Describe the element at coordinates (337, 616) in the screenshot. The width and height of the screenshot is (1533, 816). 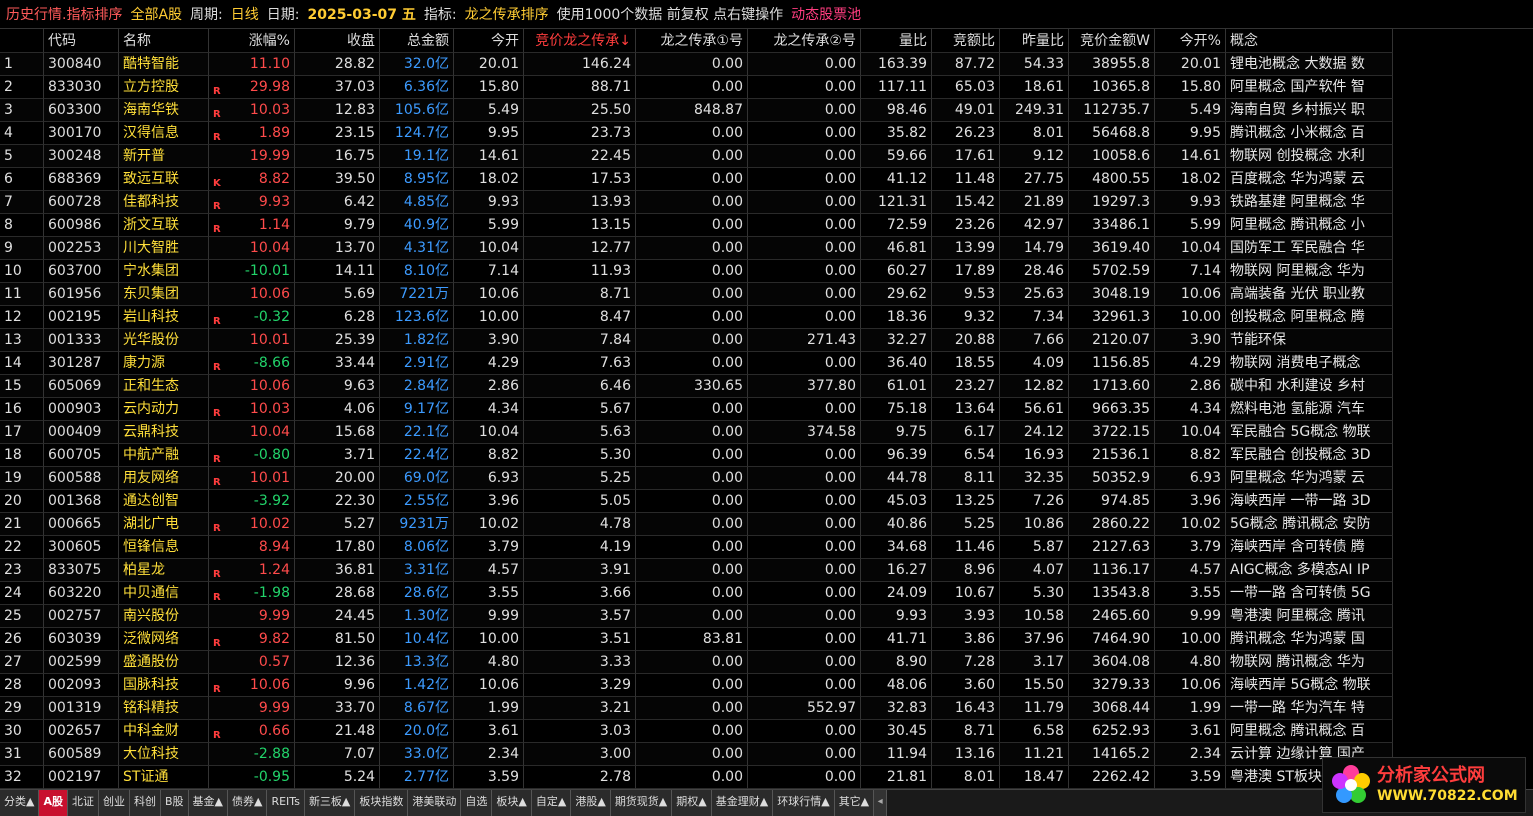
I see `close-price: 24.45` at that location.